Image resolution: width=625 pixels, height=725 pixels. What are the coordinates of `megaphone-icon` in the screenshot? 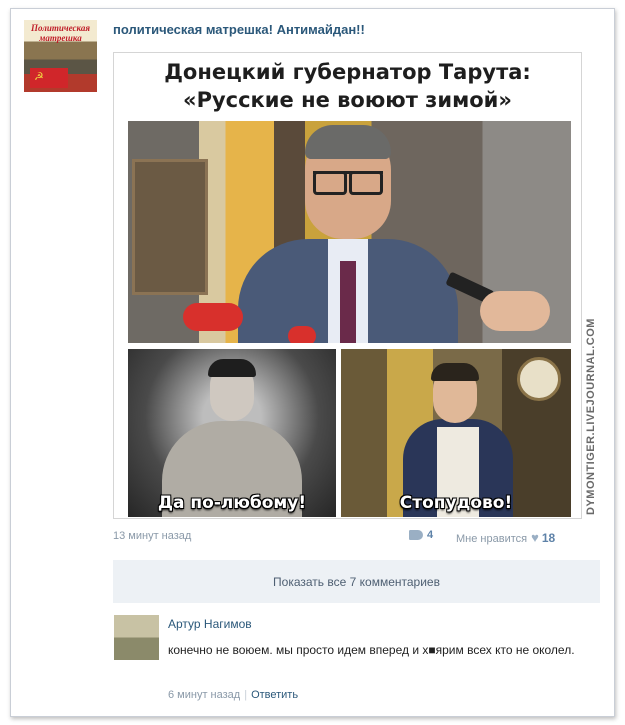 It's located at (416, 535).